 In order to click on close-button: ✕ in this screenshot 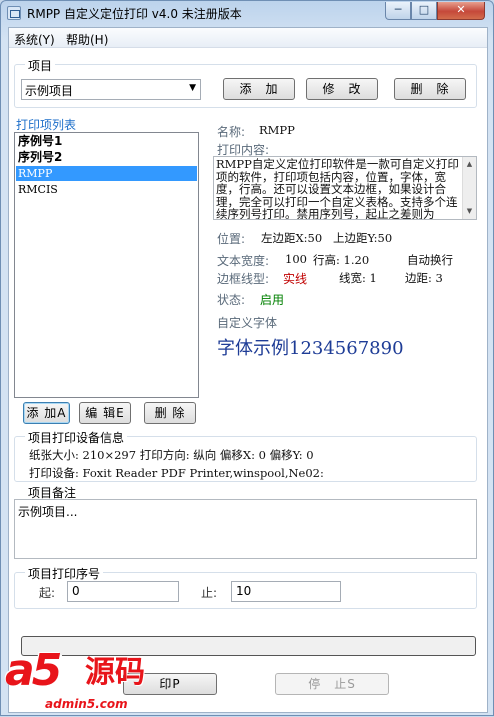, I will do `click(461, 11)`.